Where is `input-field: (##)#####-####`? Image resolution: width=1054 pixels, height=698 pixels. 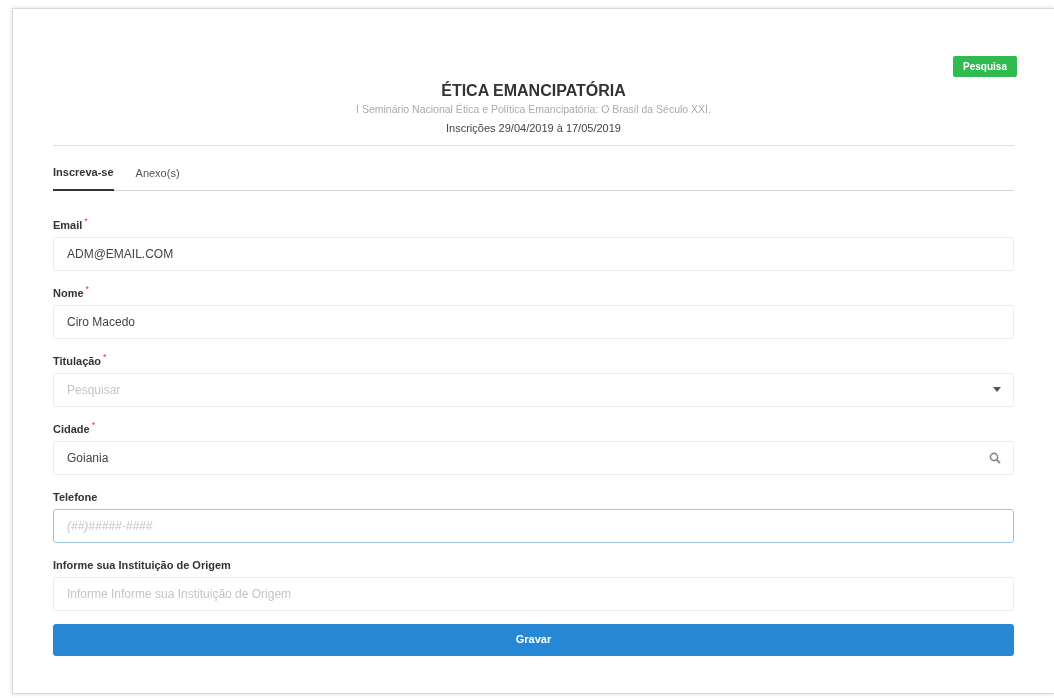 input-field: (##)#####-#### is located at coordinates (533, 525).